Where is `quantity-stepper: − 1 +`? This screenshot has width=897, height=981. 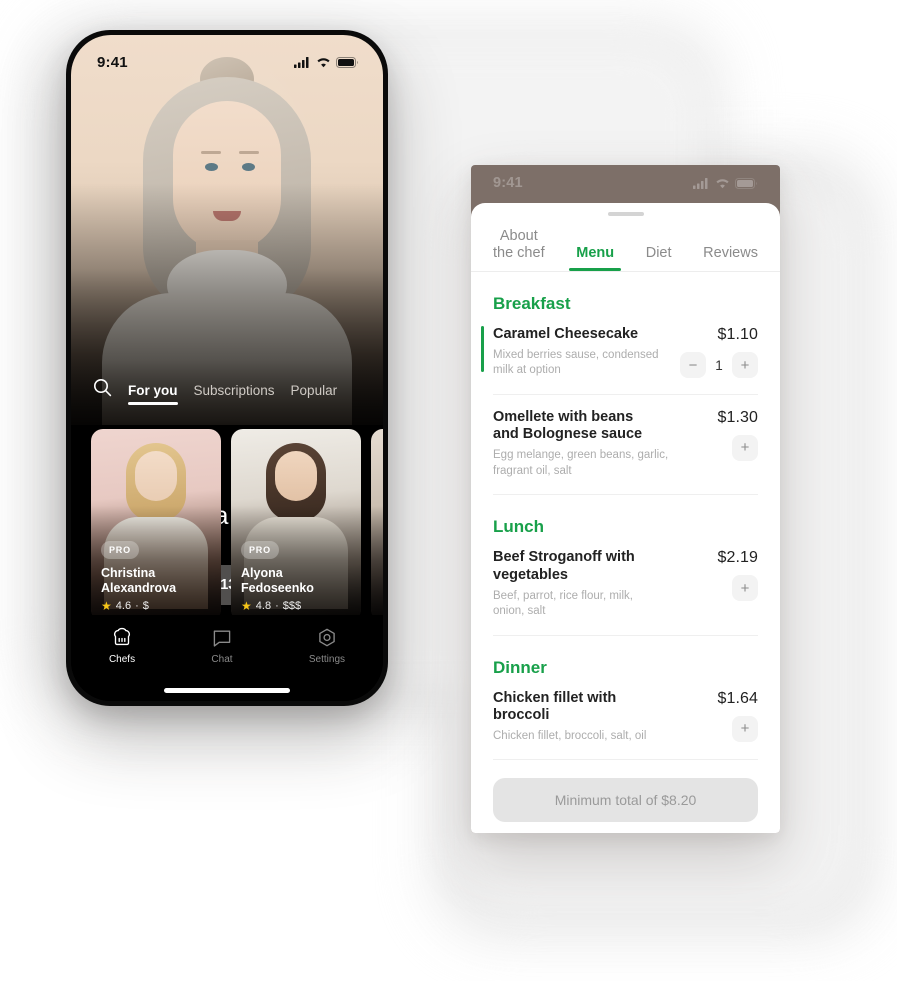 quantity-stepper: − 1 + is located at coordinates (719, 365).